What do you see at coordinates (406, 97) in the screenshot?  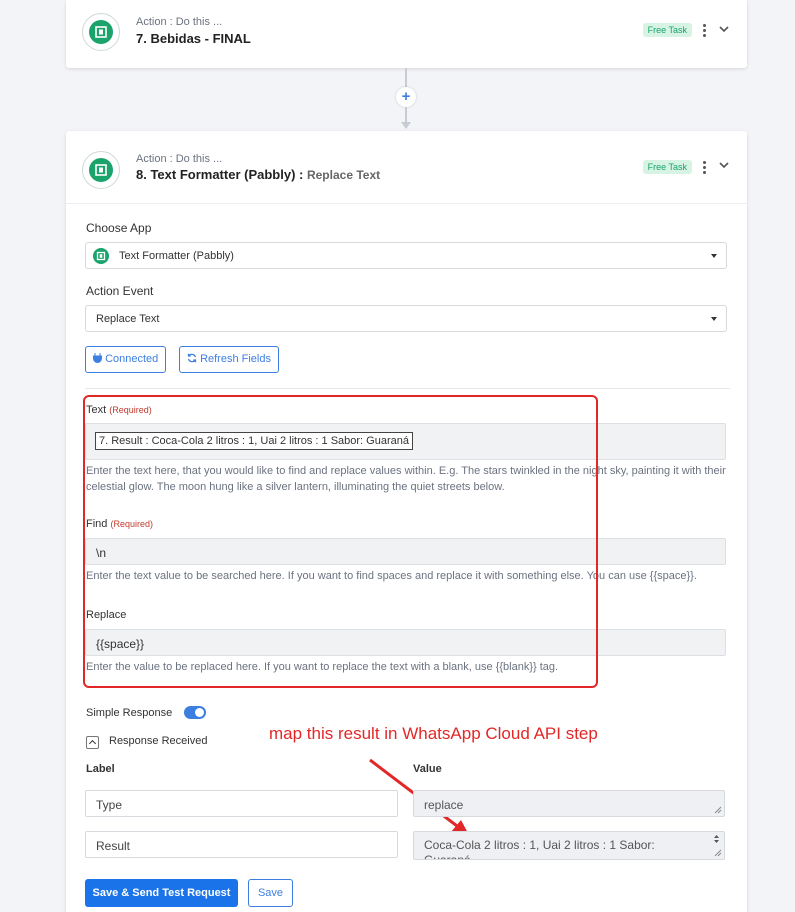 I see `add-step-plus-icon: +` at bounding box center [406, 97].